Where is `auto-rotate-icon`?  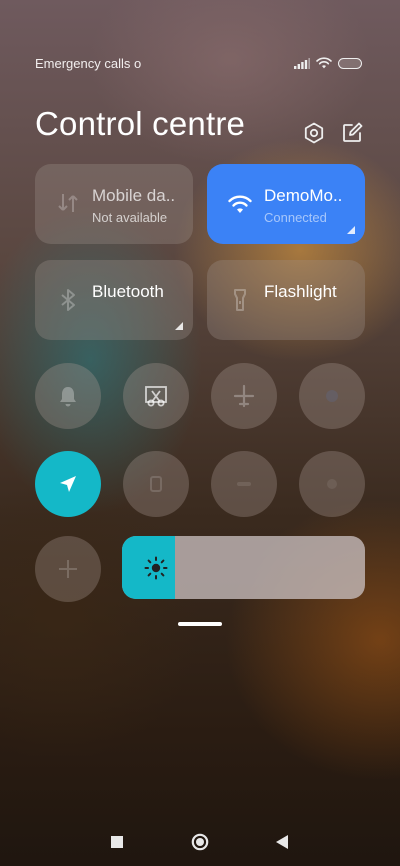
auto-rotate-icon is located at coordinates (68, 569).